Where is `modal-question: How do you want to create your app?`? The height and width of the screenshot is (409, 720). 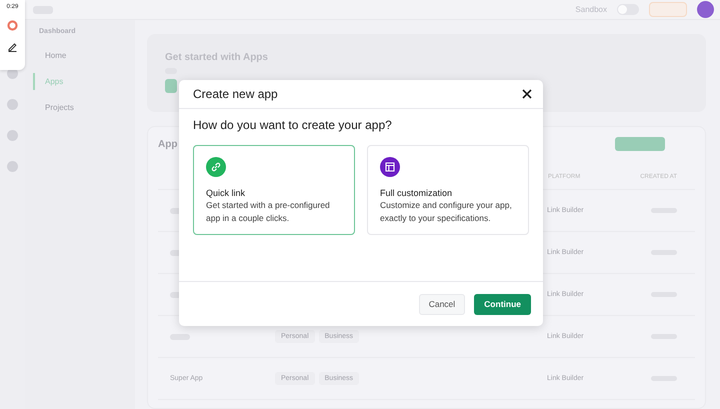
modal-question: How do you want to create your app? is located at coordinates (293, 125).